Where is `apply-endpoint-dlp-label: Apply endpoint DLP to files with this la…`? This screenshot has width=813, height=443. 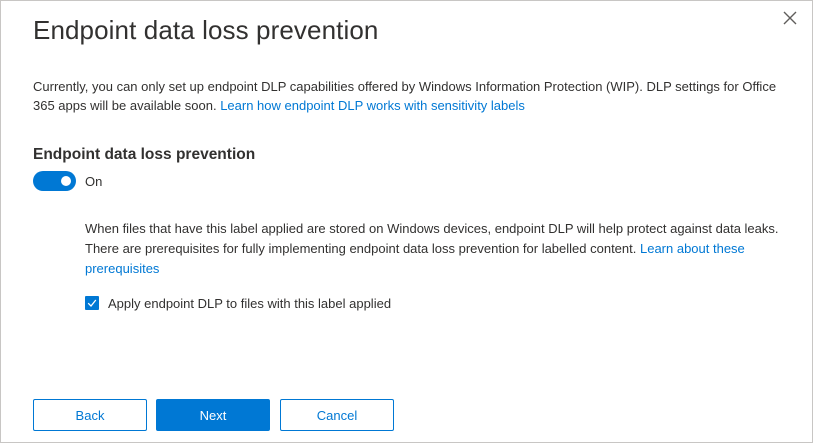
apply-endpoint-dlp-label: Apply endpoint DLP to files with this la… is located at coordinates (250, 303).